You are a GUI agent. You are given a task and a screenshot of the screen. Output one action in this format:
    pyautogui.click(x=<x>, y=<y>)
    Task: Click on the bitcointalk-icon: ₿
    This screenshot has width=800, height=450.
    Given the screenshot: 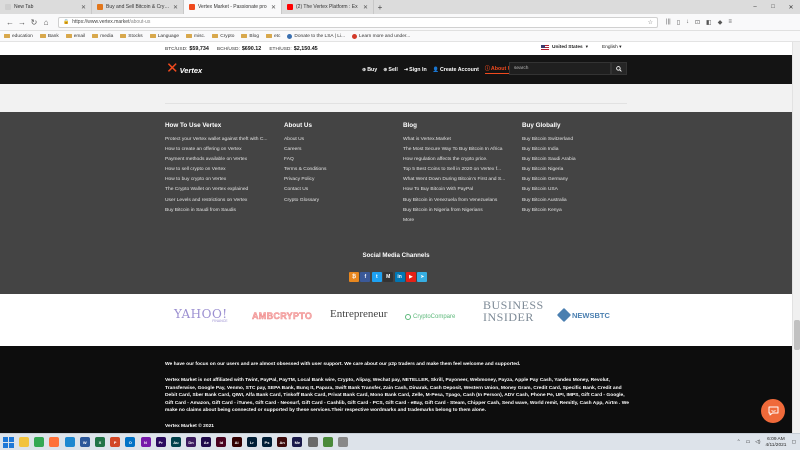 What is the action you would take?
    pyautogui.click(x=354, y=277)
    